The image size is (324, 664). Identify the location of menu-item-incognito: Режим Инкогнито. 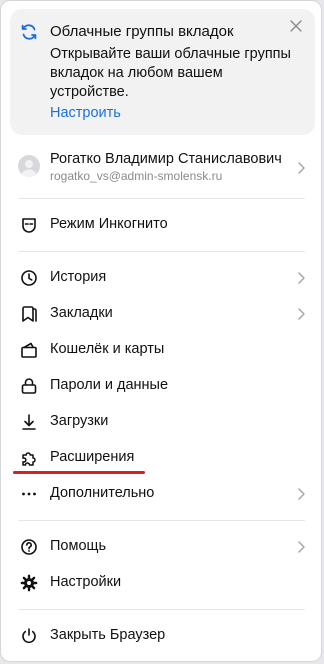
(162, 225).